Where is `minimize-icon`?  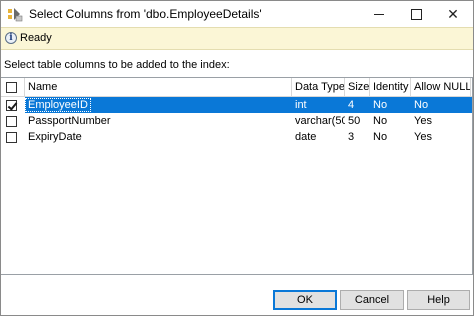
minimize-icon is located at coordinates (379, 14).